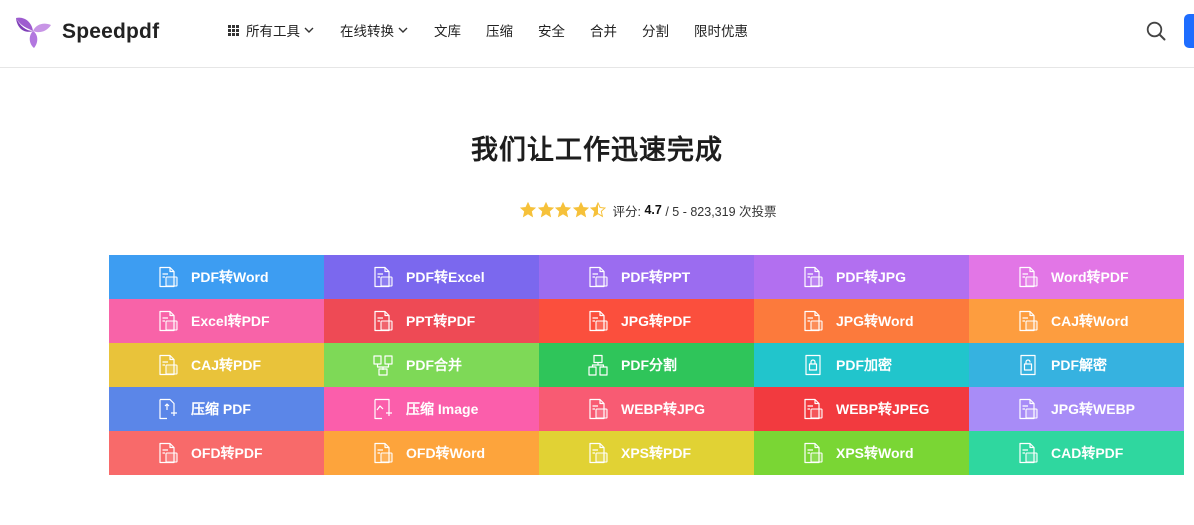 The width and height of the screenshot is (1194, 525). What do you see at coordinates (1090, 321) in the screenshot?
I see `tool-tile-label: CAJ转Word` at bounding box center [1090, 321].